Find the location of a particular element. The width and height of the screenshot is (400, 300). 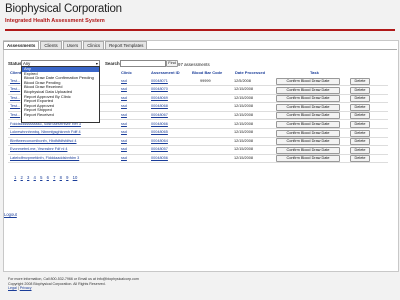

assessment-id-link: 00048069 is located at coordinates (159, 98).